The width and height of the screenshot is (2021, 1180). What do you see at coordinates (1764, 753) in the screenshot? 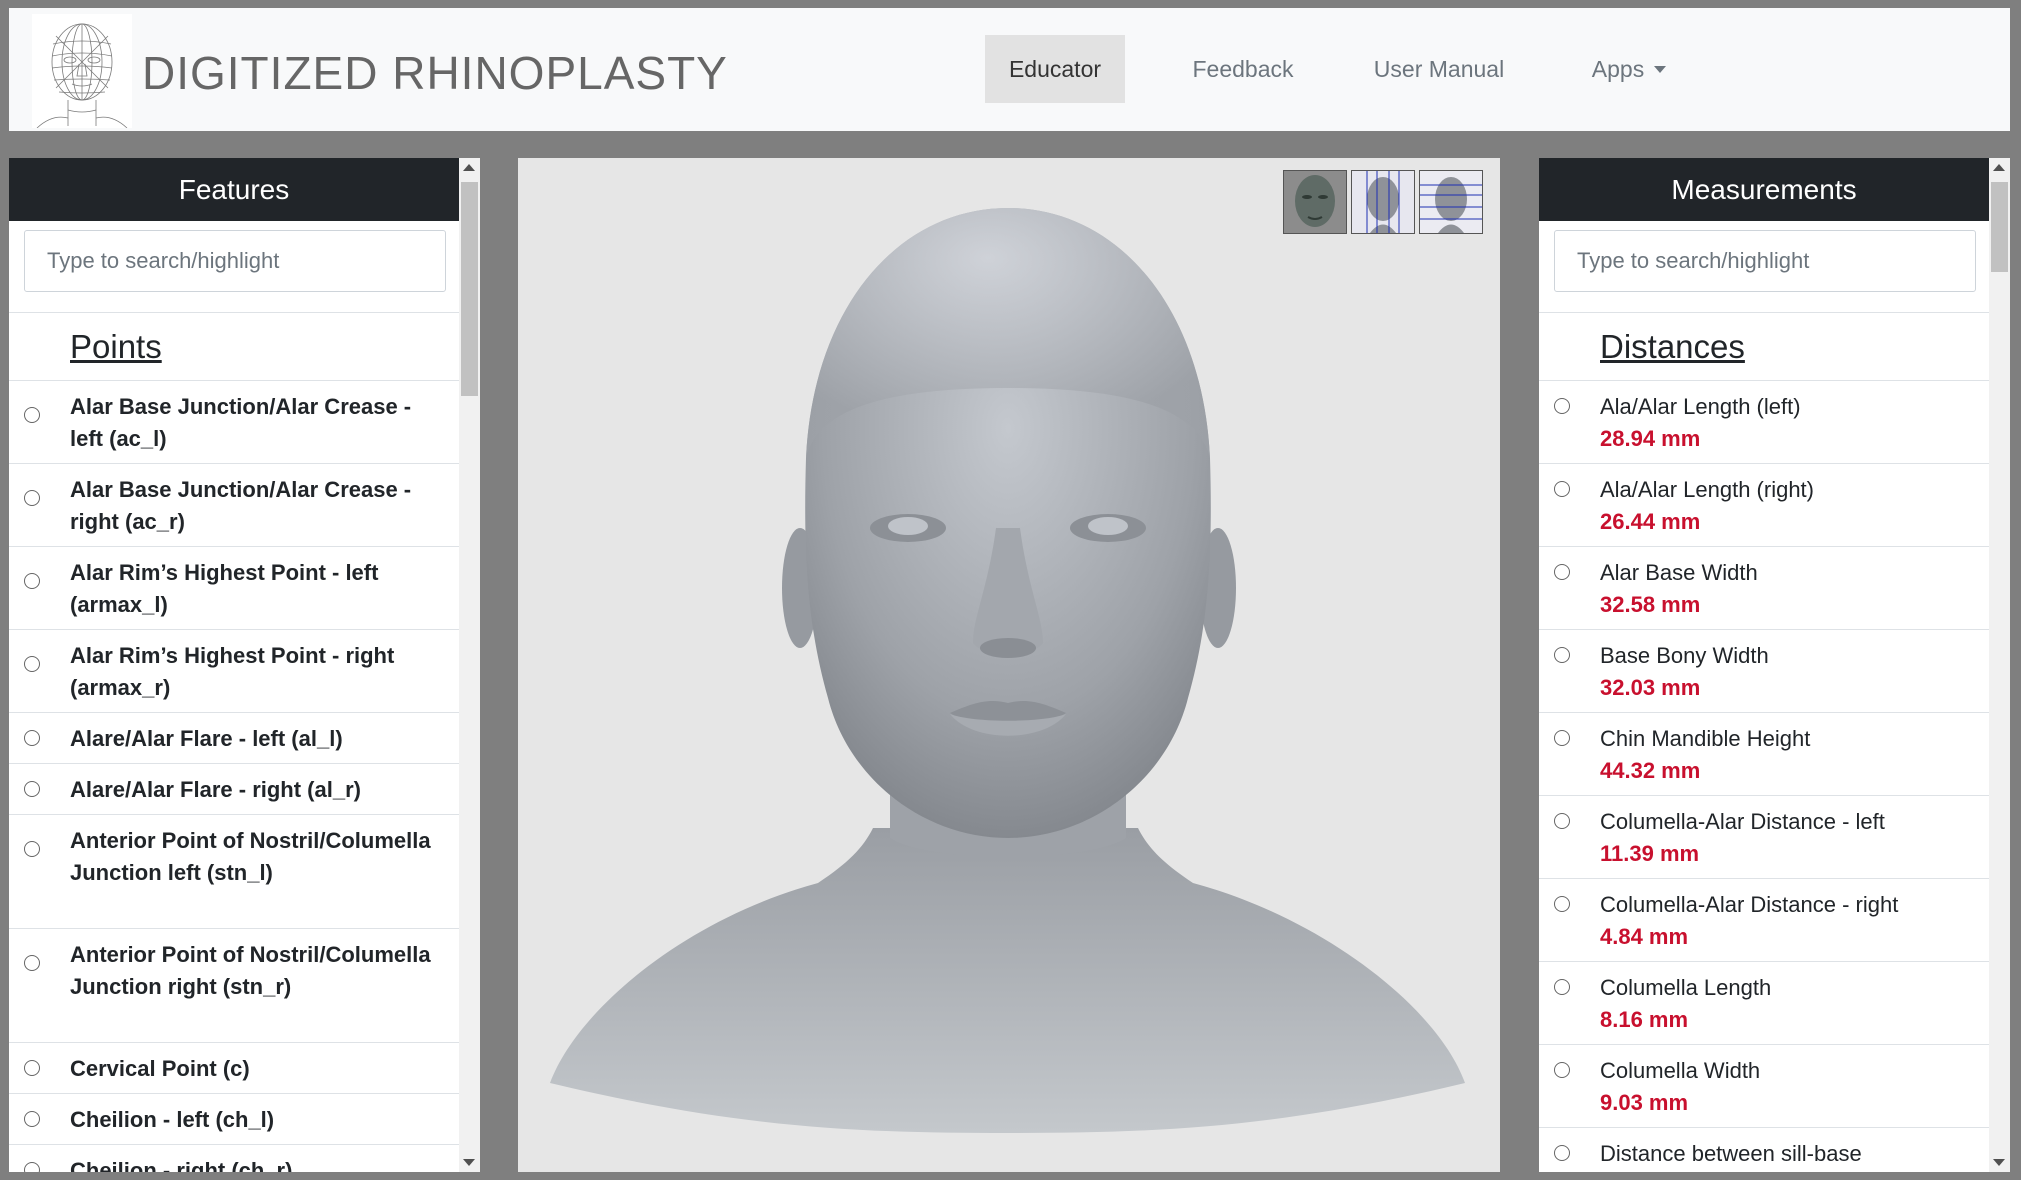
I see `measurement-item: Chin Mandible Height 44.32 mm` at bounding box center [1764, 753].